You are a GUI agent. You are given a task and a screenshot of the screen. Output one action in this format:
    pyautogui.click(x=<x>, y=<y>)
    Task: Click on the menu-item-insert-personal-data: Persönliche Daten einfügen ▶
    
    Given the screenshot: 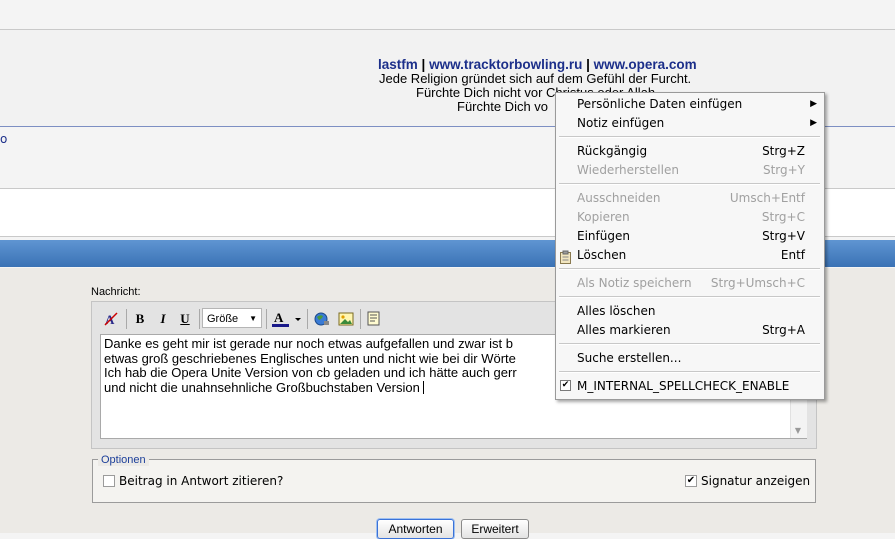 What is the action you would take?
    pyautogui.click(x=697, y=104)
    